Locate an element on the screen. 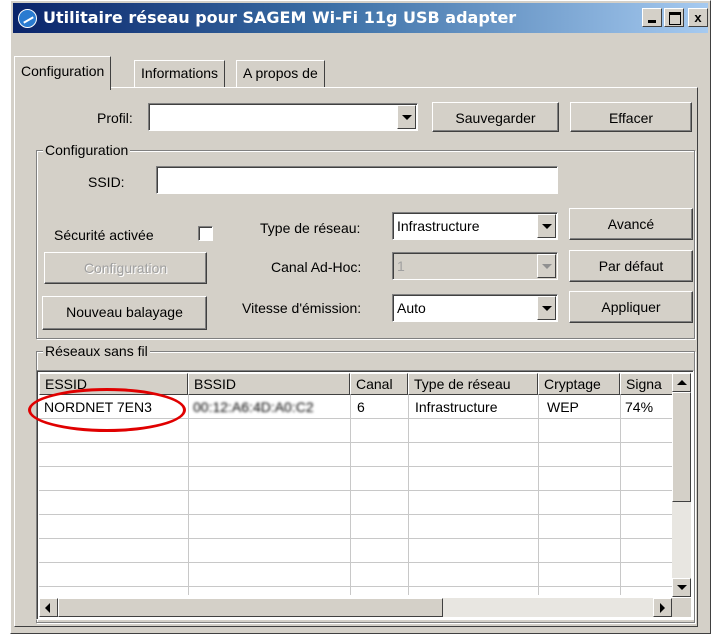 Image resolution: width=711 pixels, height=634 pixels. configuration-button: Configuration is located at coordinates (125, 268).